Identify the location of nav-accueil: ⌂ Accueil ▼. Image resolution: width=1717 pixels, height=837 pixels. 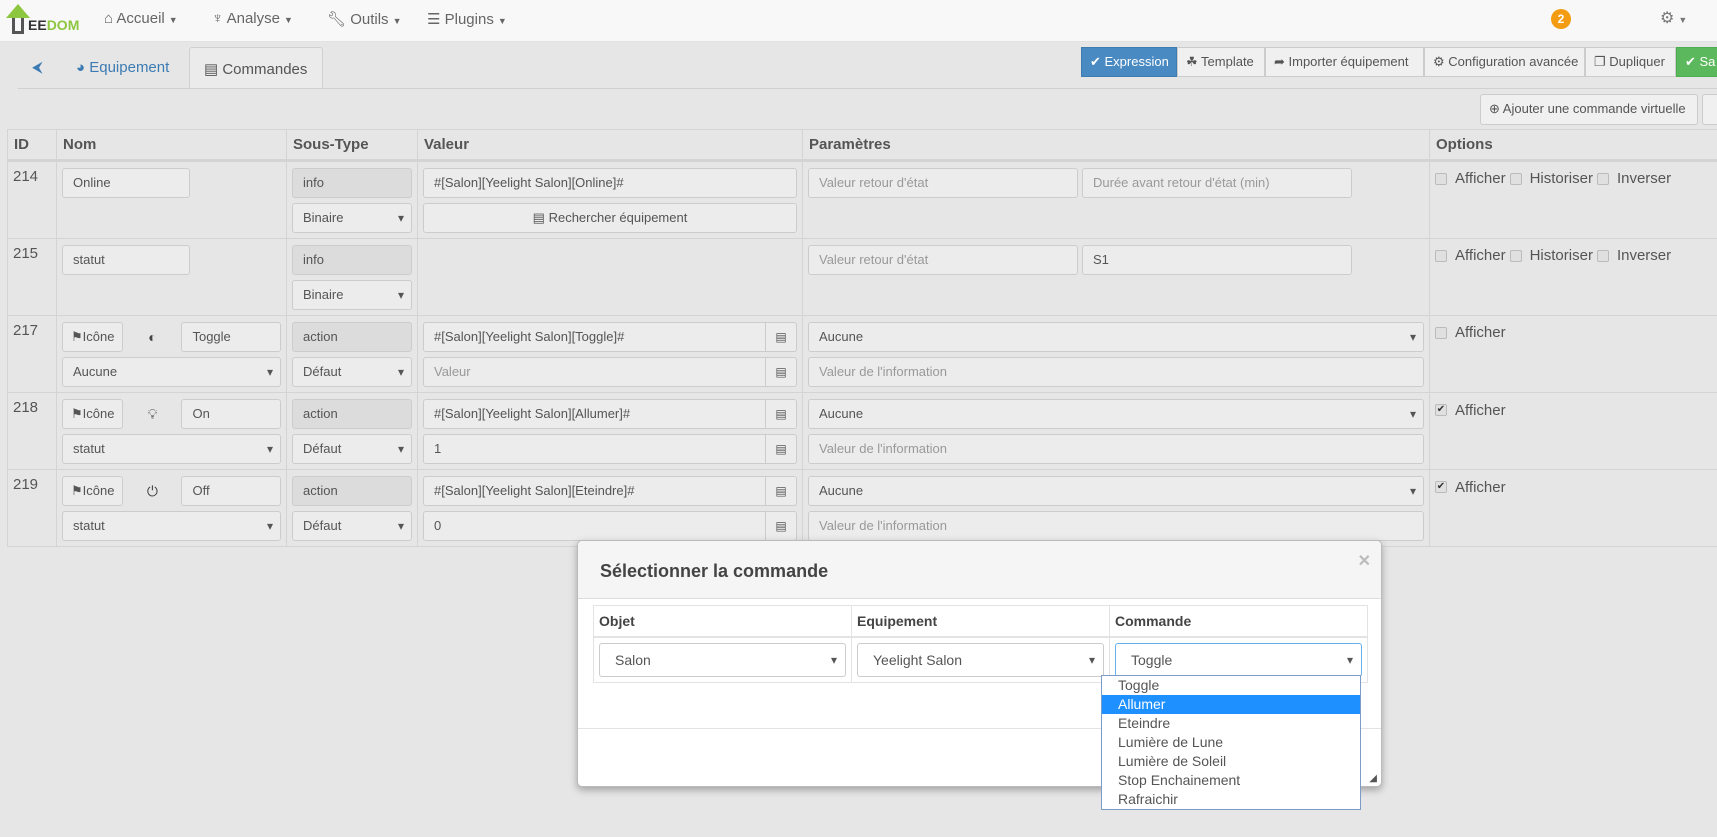
(141, 18).